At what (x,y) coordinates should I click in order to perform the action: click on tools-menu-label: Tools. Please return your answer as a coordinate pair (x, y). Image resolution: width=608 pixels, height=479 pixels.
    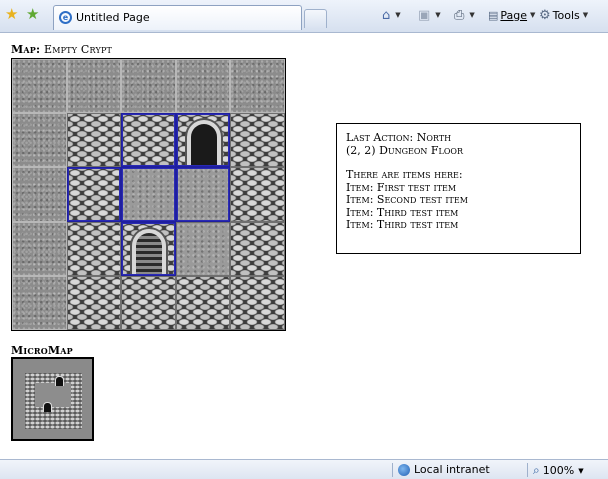
    Looking at the image, I should click on (566, 15).